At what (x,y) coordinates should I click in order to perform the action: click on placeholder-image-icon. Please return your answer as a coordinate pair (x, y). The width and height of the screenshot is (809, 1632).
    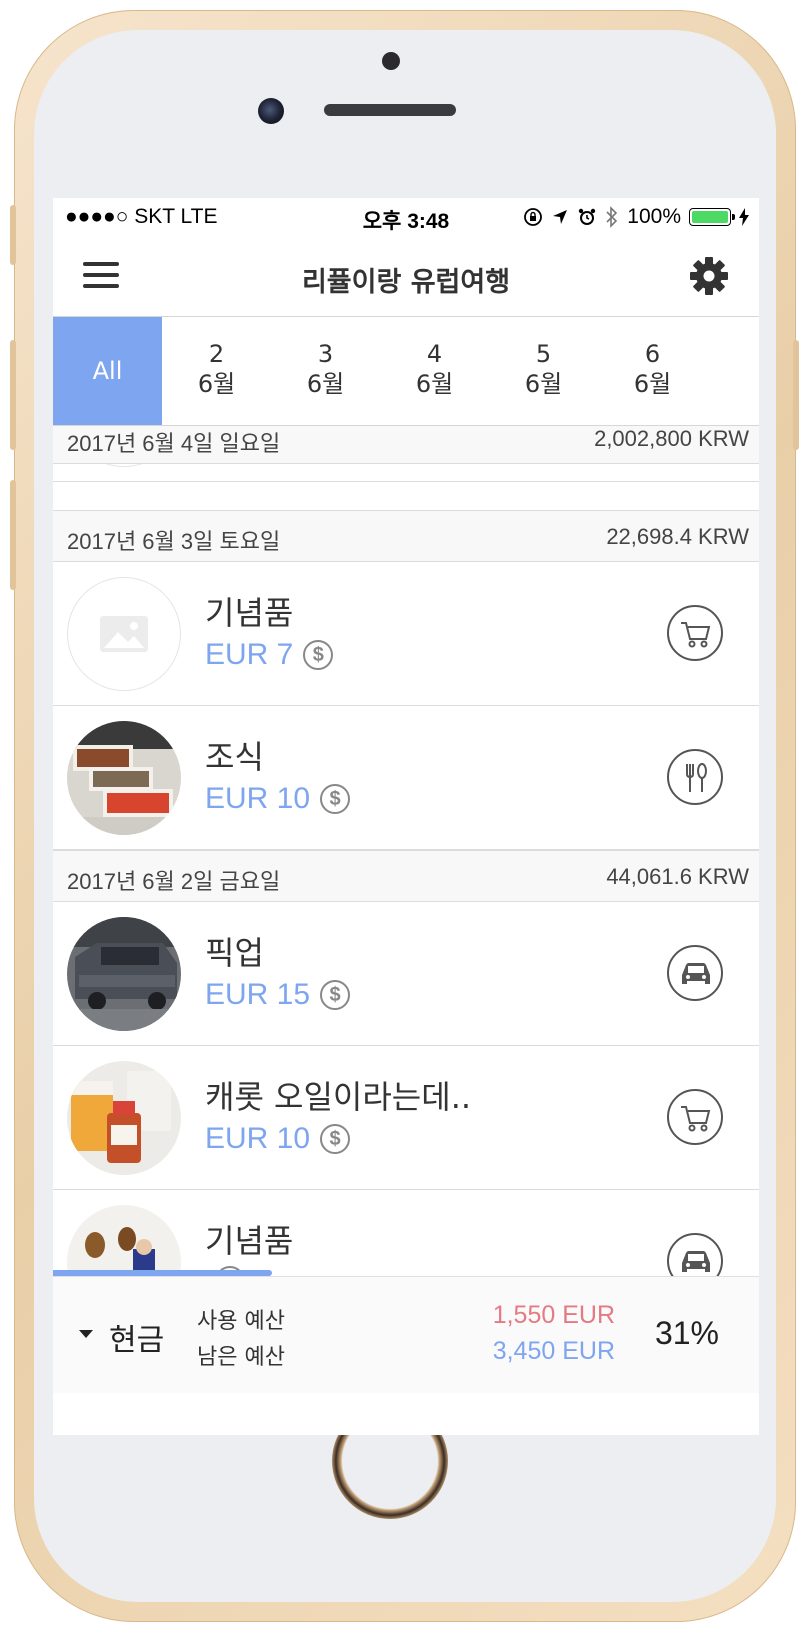
    Looking at the image, I should click on (124, 634).